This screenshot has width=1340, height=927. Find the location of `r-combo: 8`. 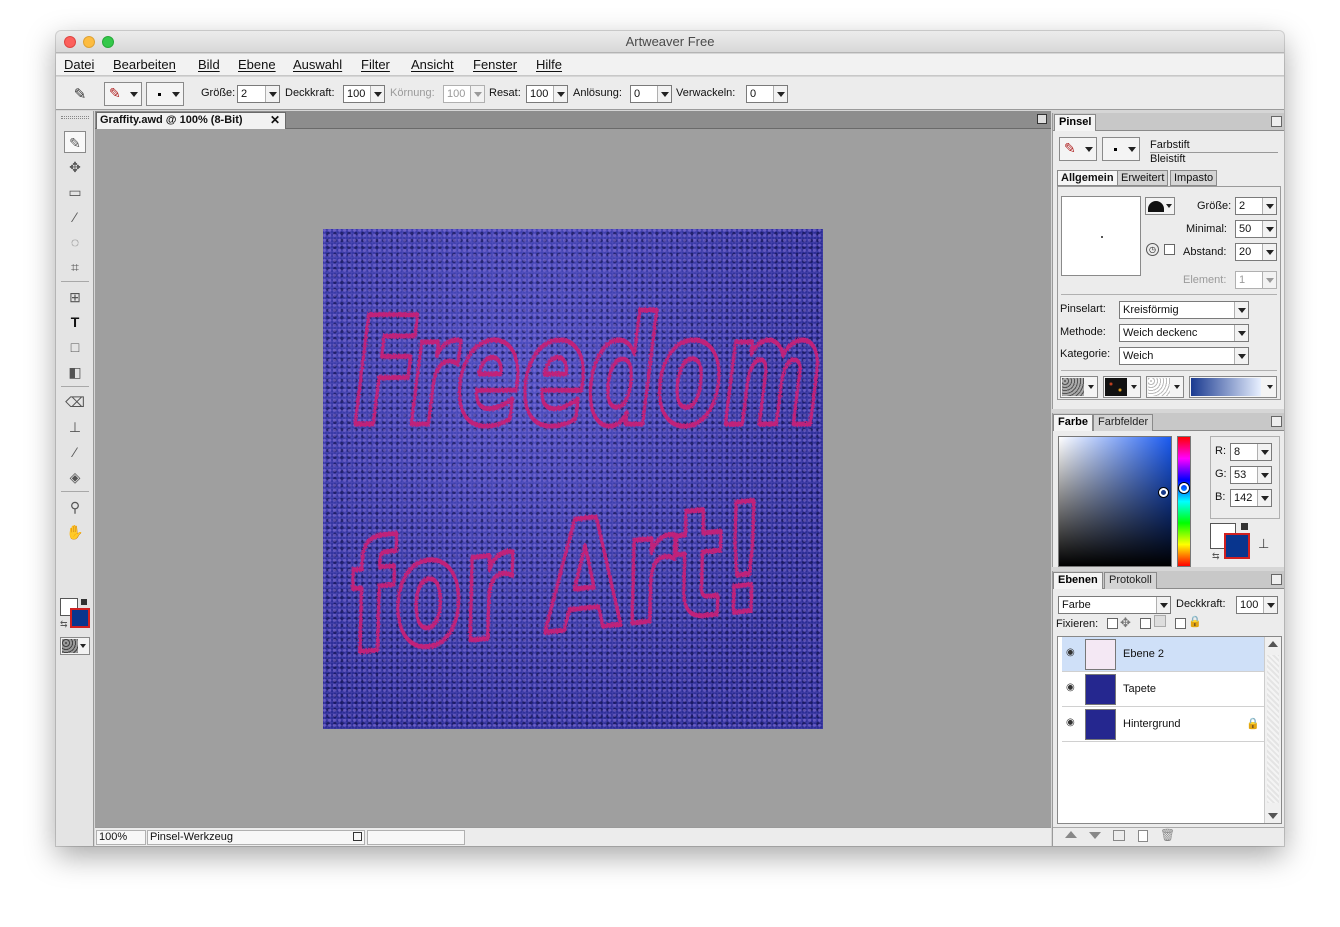

r-combo: 8 is located at coordinates (1251, 452).